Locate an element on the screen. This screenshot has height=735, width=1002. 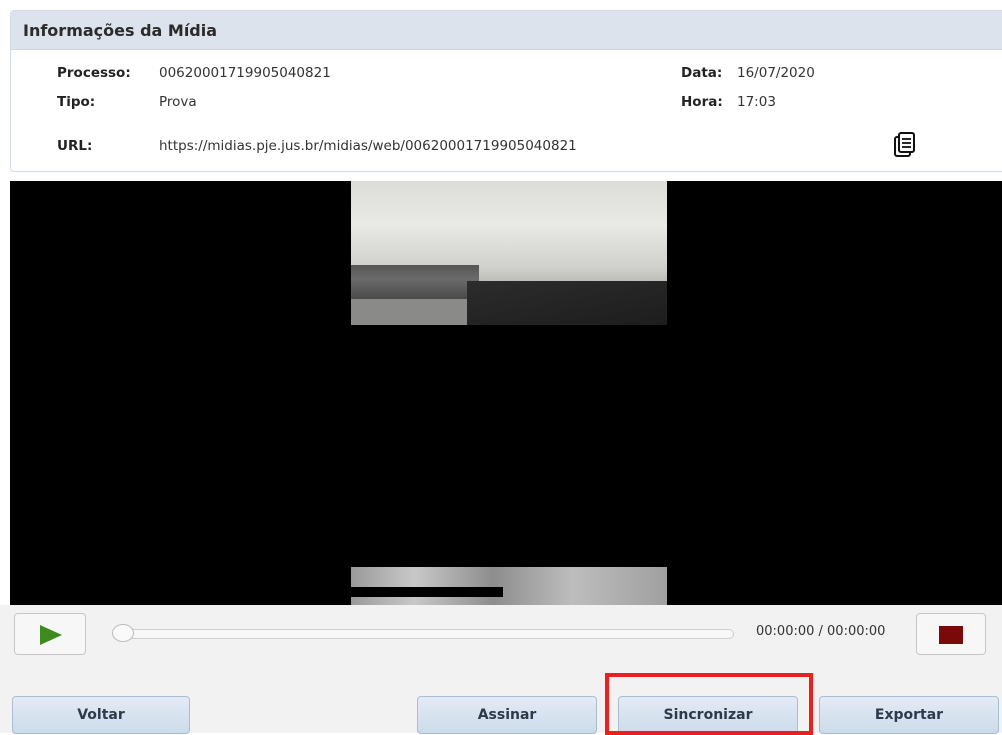
data-label: Data: is located at coordinates (702, 73).